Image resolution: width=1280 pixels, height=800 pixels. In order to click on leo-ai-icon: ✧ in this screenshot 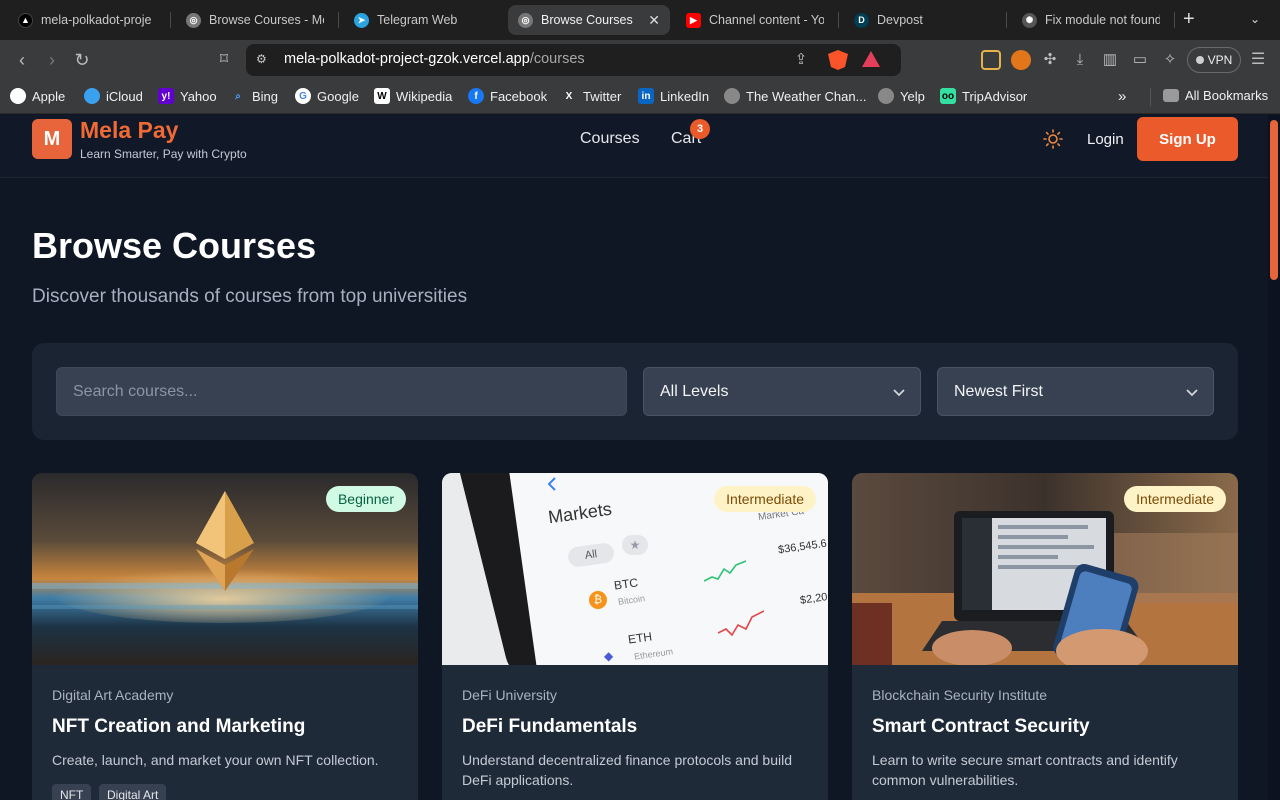, I will do `click(1170, 60)`.